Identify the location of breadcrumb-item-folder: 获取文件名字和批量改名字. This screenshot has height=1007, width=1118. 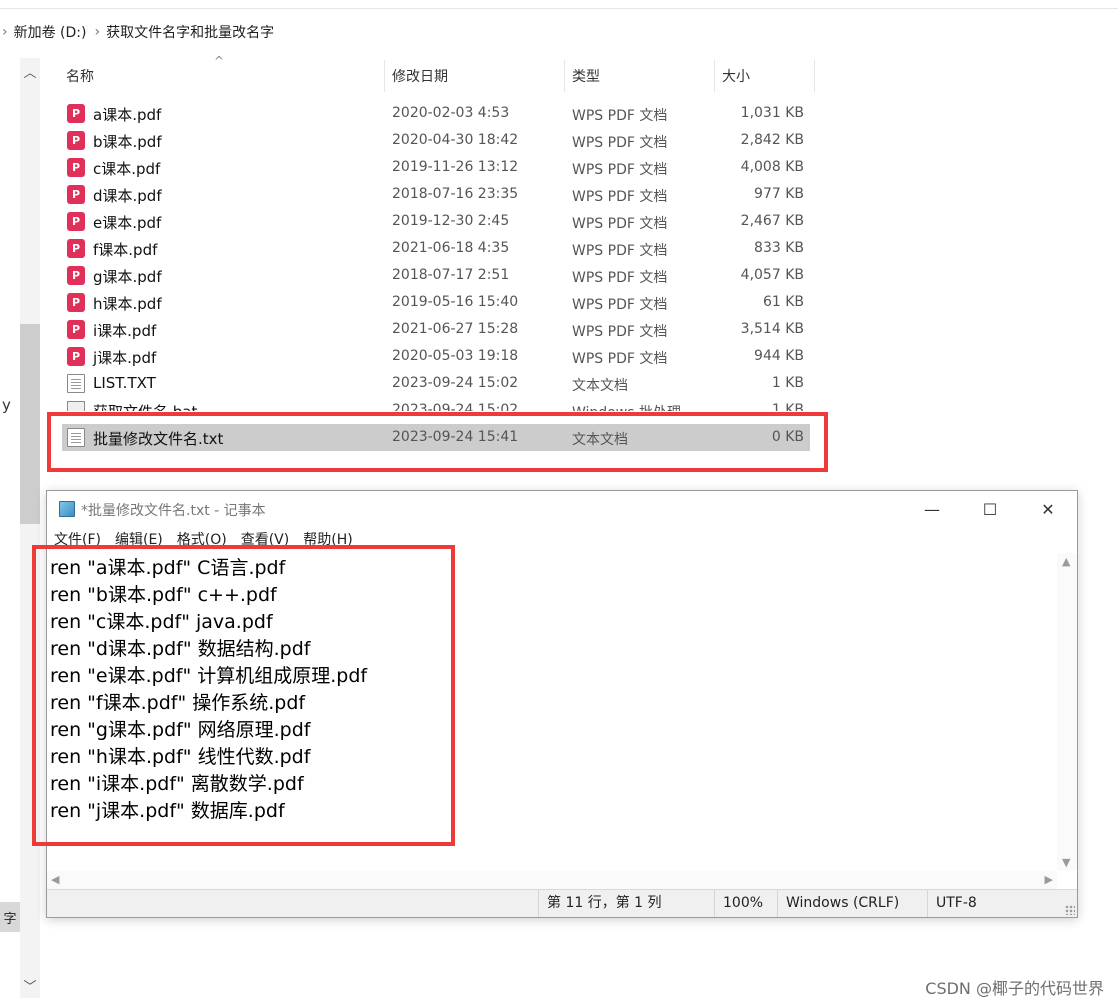
(190, 32).